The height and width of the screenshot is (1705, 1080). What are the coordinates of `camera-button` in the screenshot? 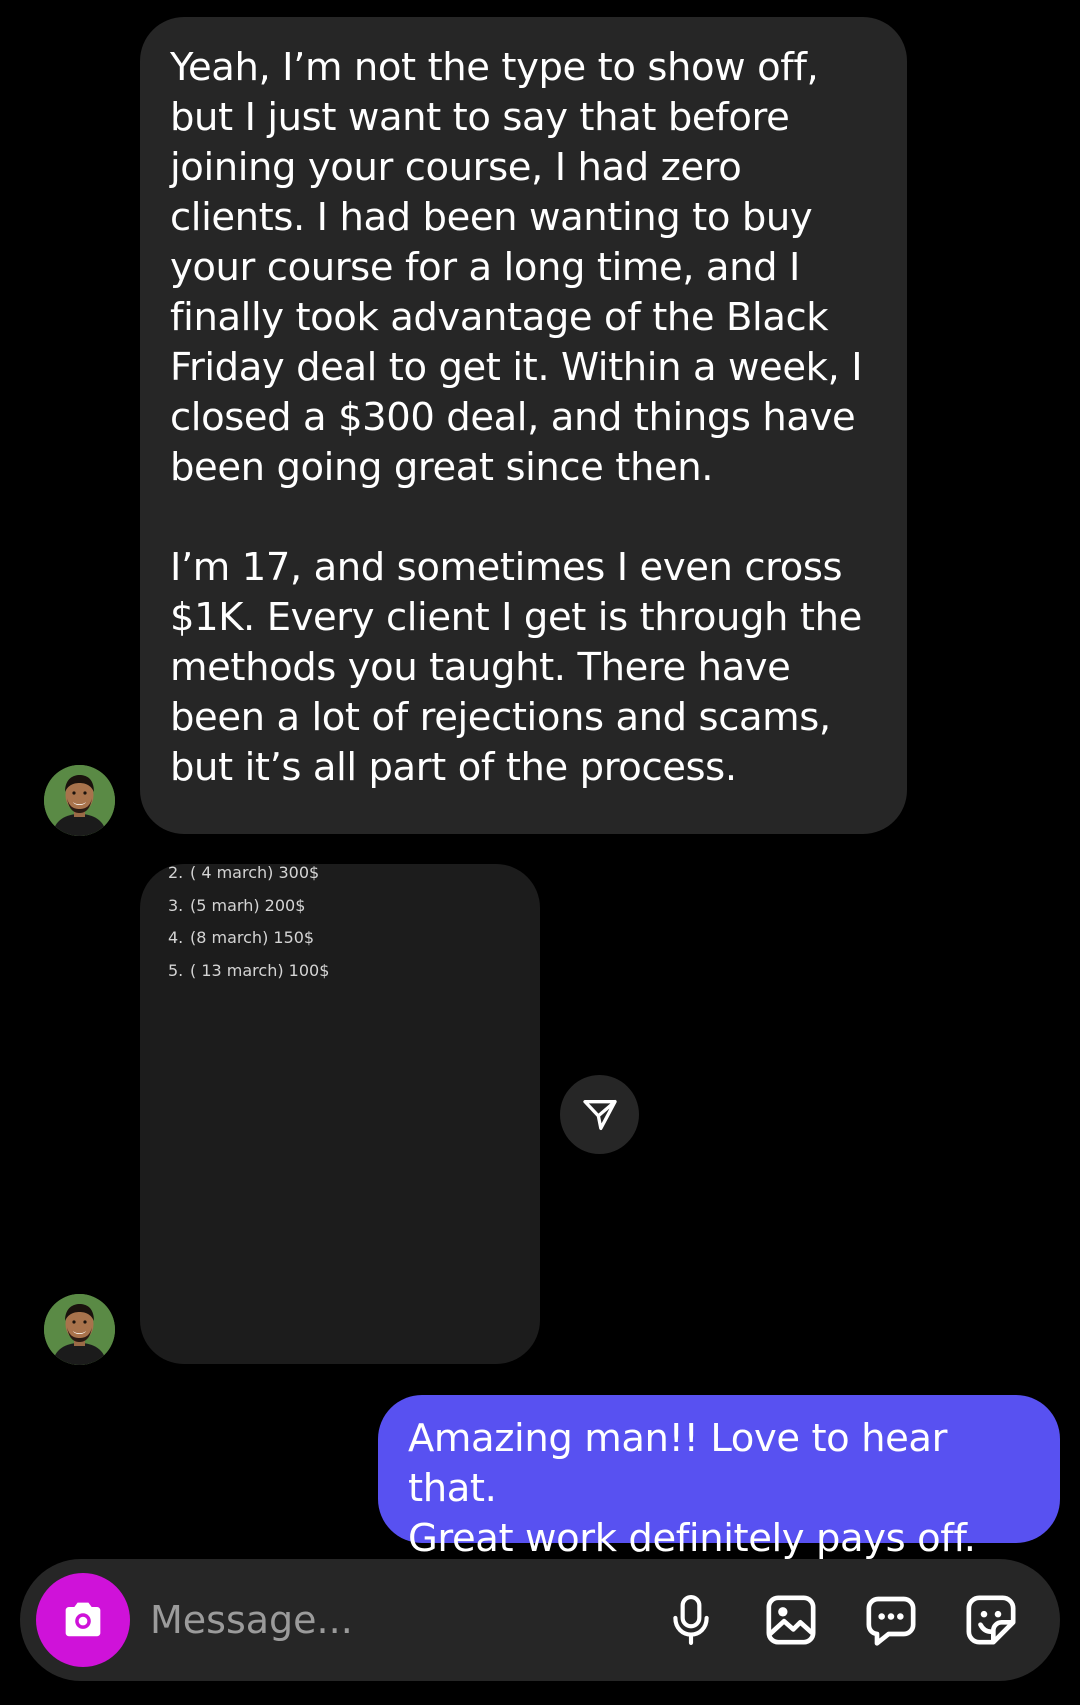 It's located at (83, 1620).